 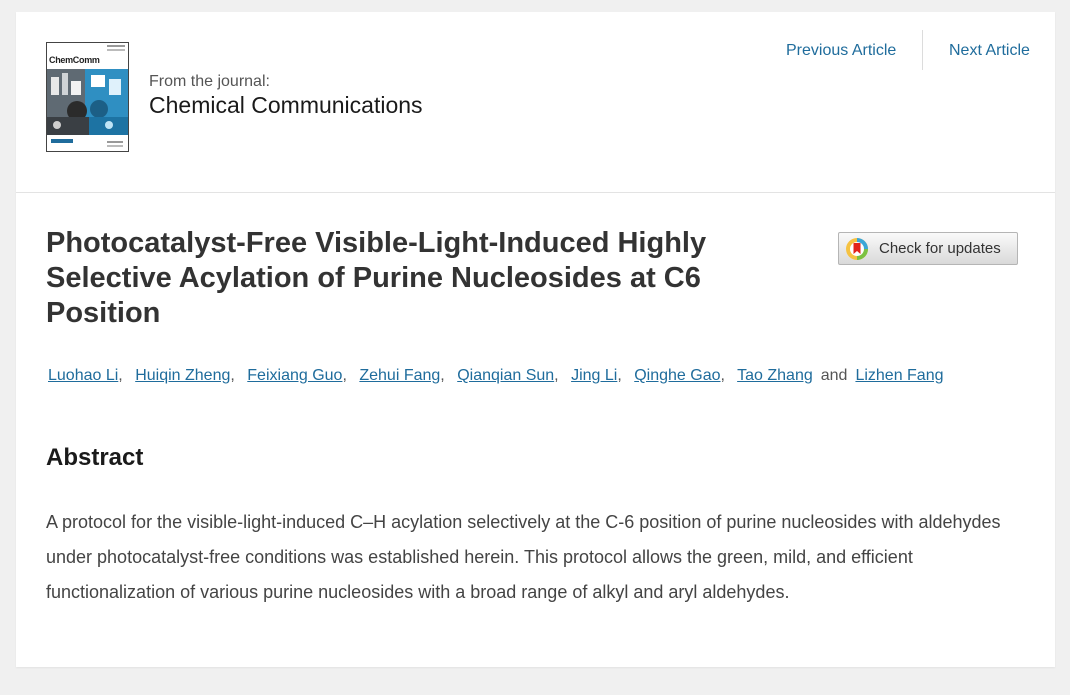 I want to click on author-link: Zehui Fang, so click(x=399, y=375).